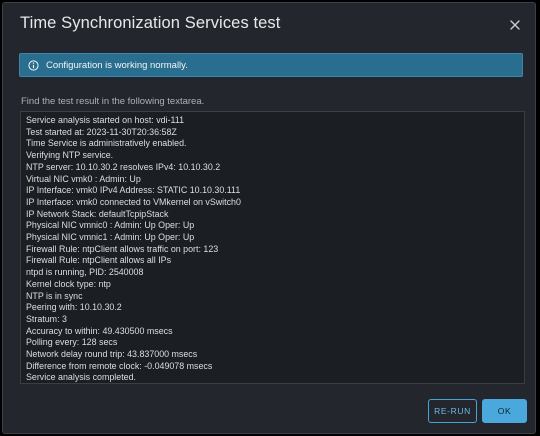 Image resolution: width=540 pixels, height=436 pixels. What do you see at coordinates (68, 283) in the screenshot?
I see `result-line: Kernel clock type: ntp` at bounding box center [68, 283].